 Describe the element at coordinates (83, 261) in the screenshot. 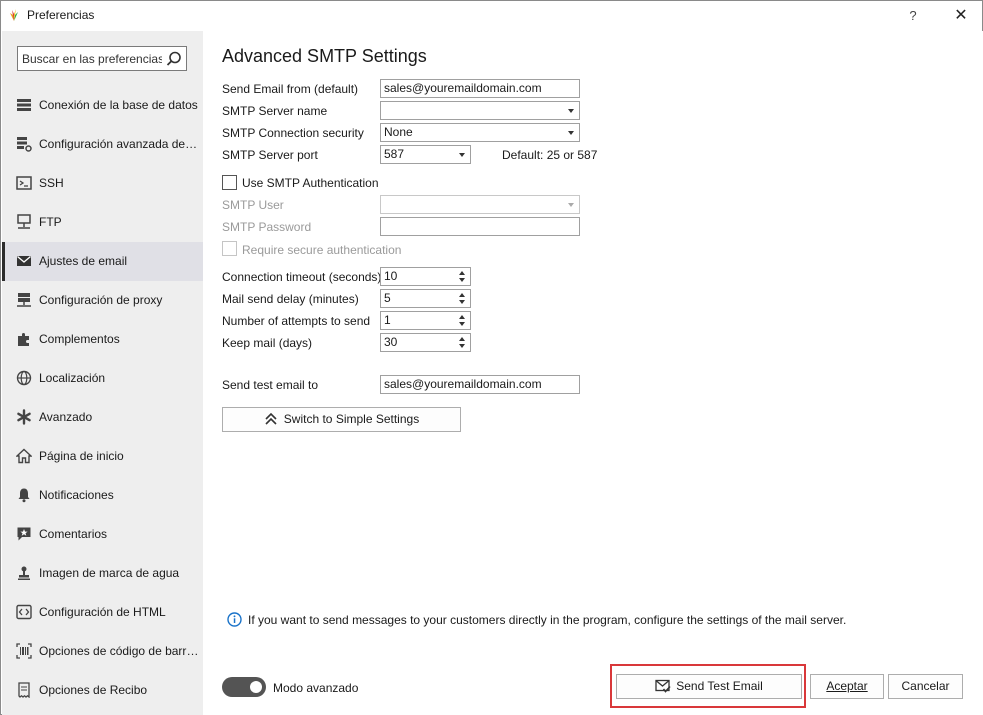

I see `sidebar-item-label: Ajustes de email` at that location.